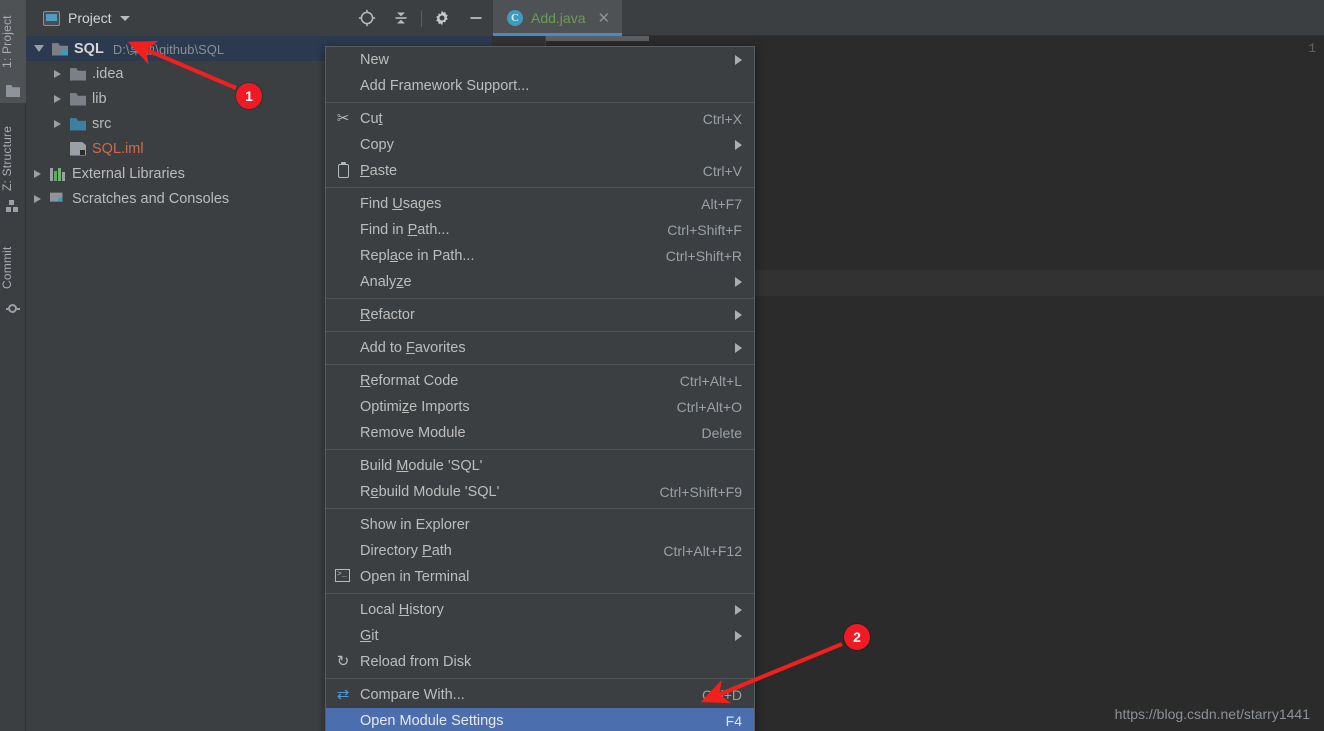 This screenshot has width=1324, height=731. Describe the element at coordinates (421, 466) in the screenshot. I see `menu-item-label: Build Module 'SQL'` at that location.